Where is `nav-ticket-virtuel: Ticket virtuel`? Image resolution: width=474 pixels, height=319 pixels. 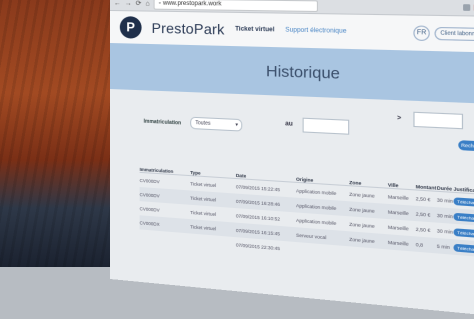
nav-ticket-virtuel: Ticket virtuel is located at coordinates (254, 29).